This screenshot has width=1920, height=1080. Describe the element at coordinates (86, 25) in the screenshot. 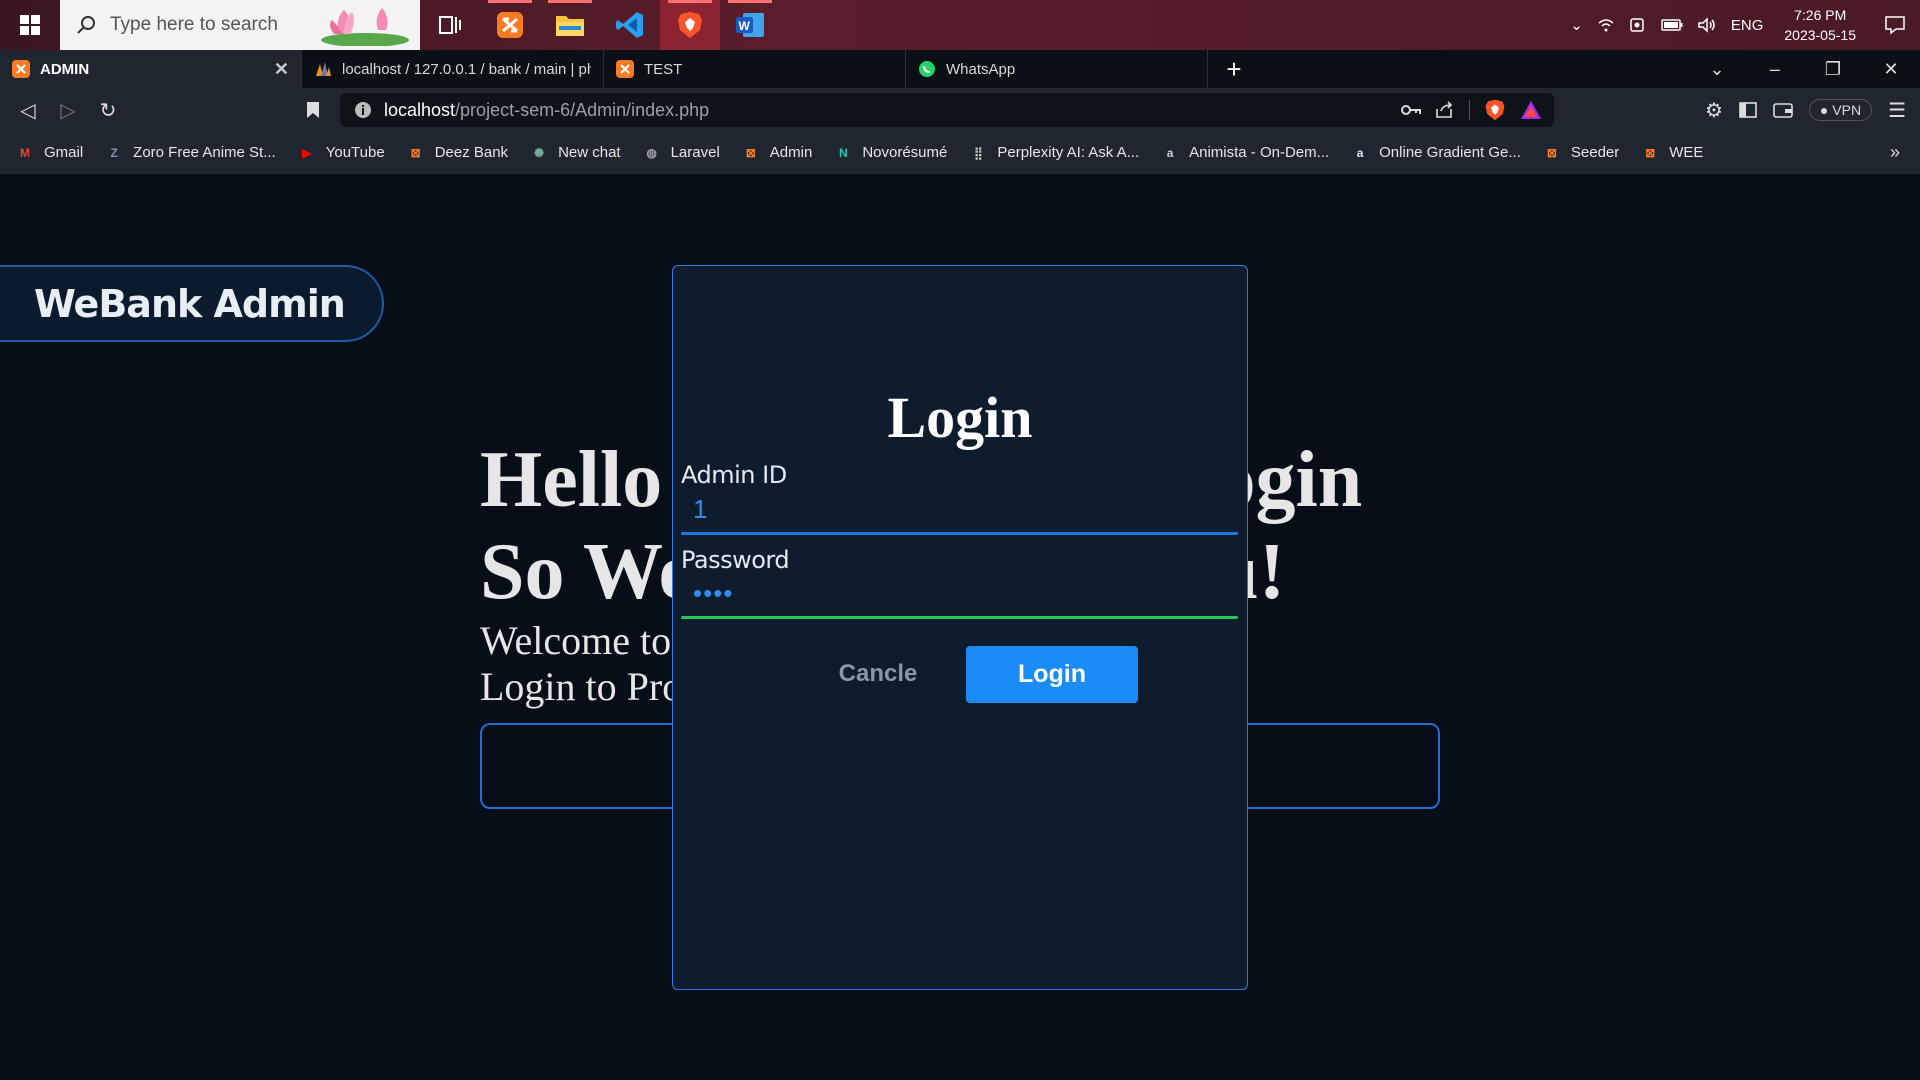

I see `search-icon` at that location.